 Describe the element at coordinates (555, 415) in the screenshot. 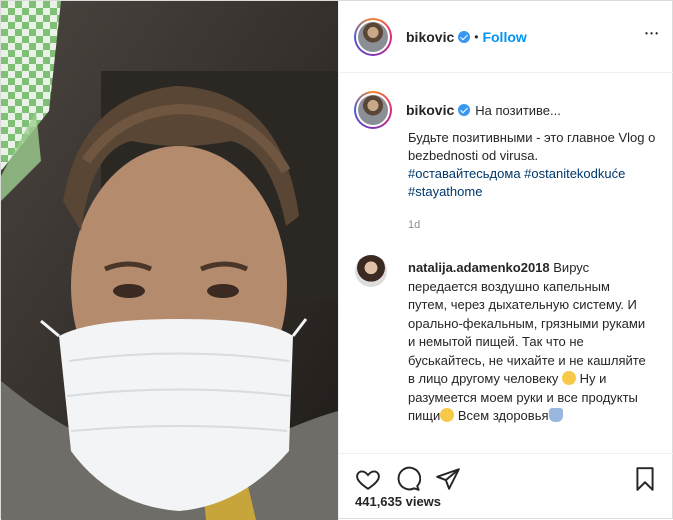

I see `praying-hands-emoji-icon` at that location.